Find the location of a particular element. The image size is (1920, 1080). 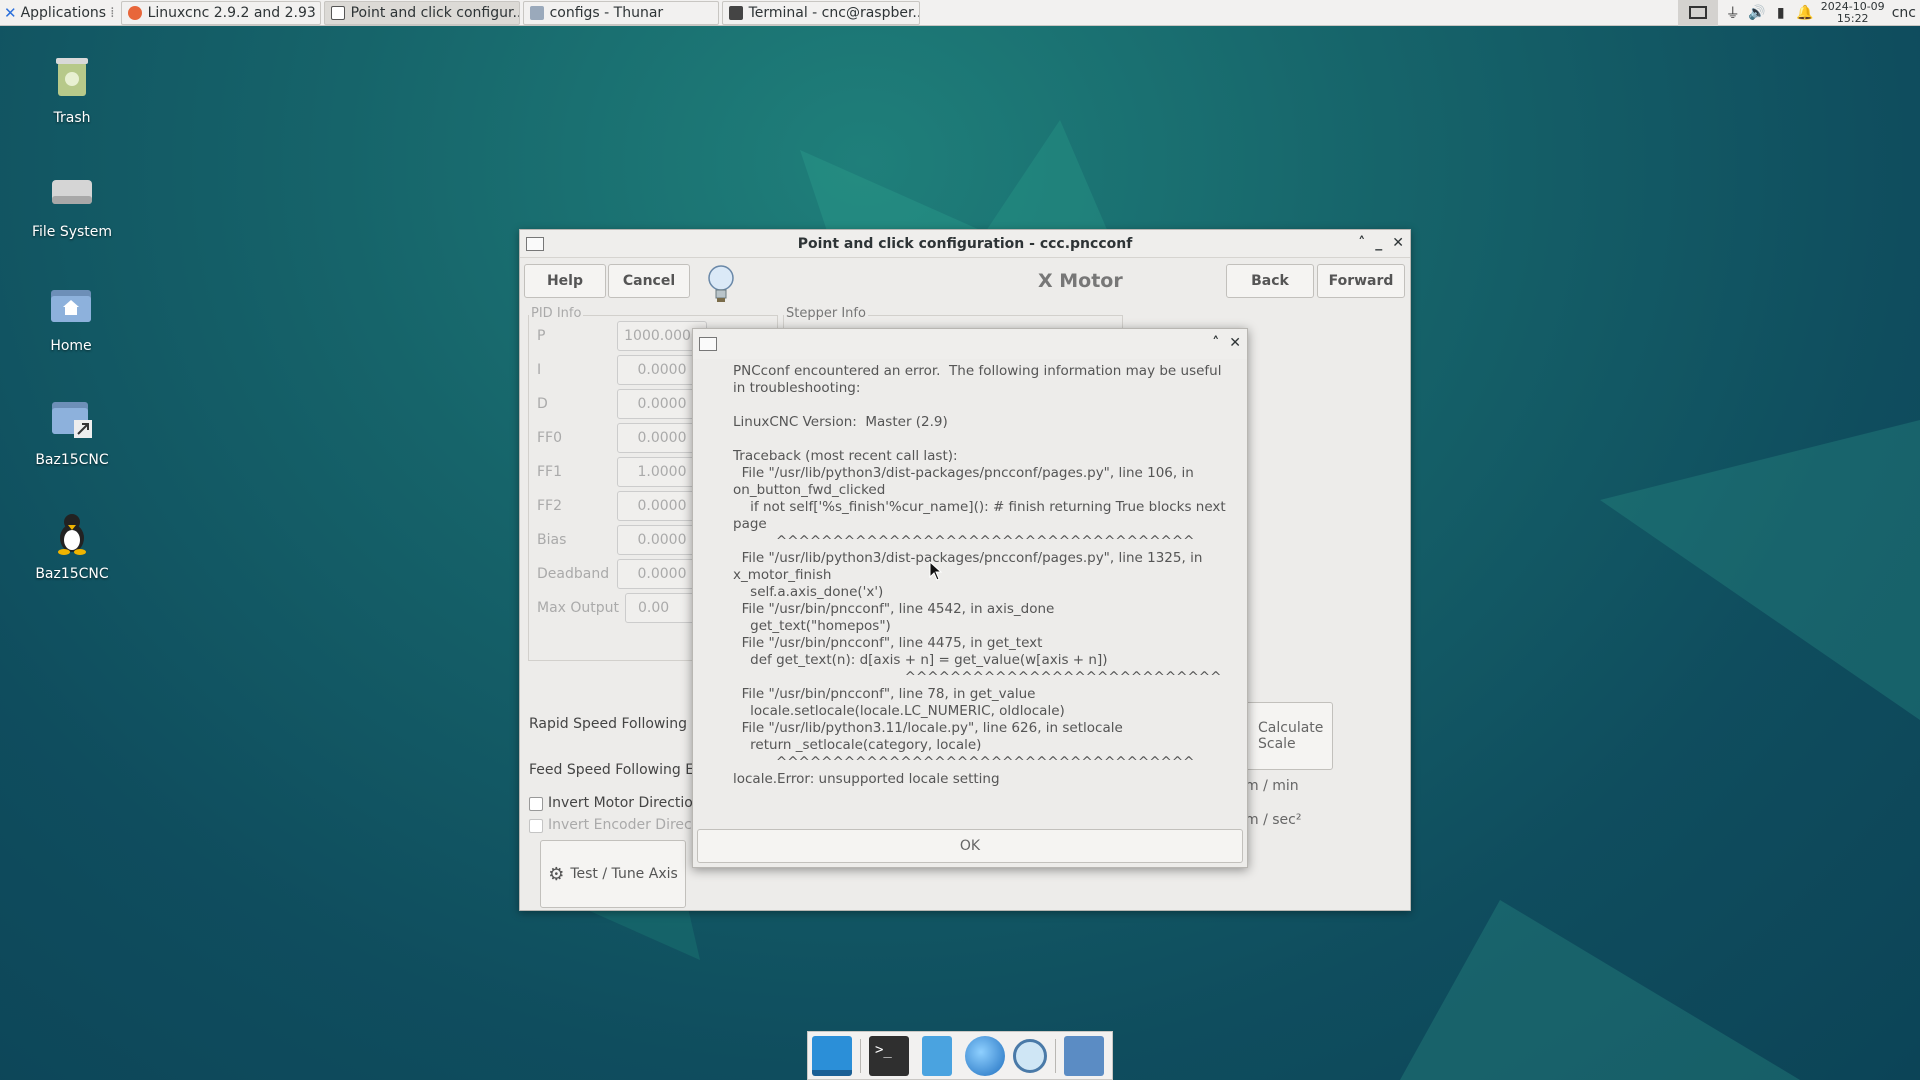

calculate-scale-button: Calculate Scale is located at coordinates (1288, 736).